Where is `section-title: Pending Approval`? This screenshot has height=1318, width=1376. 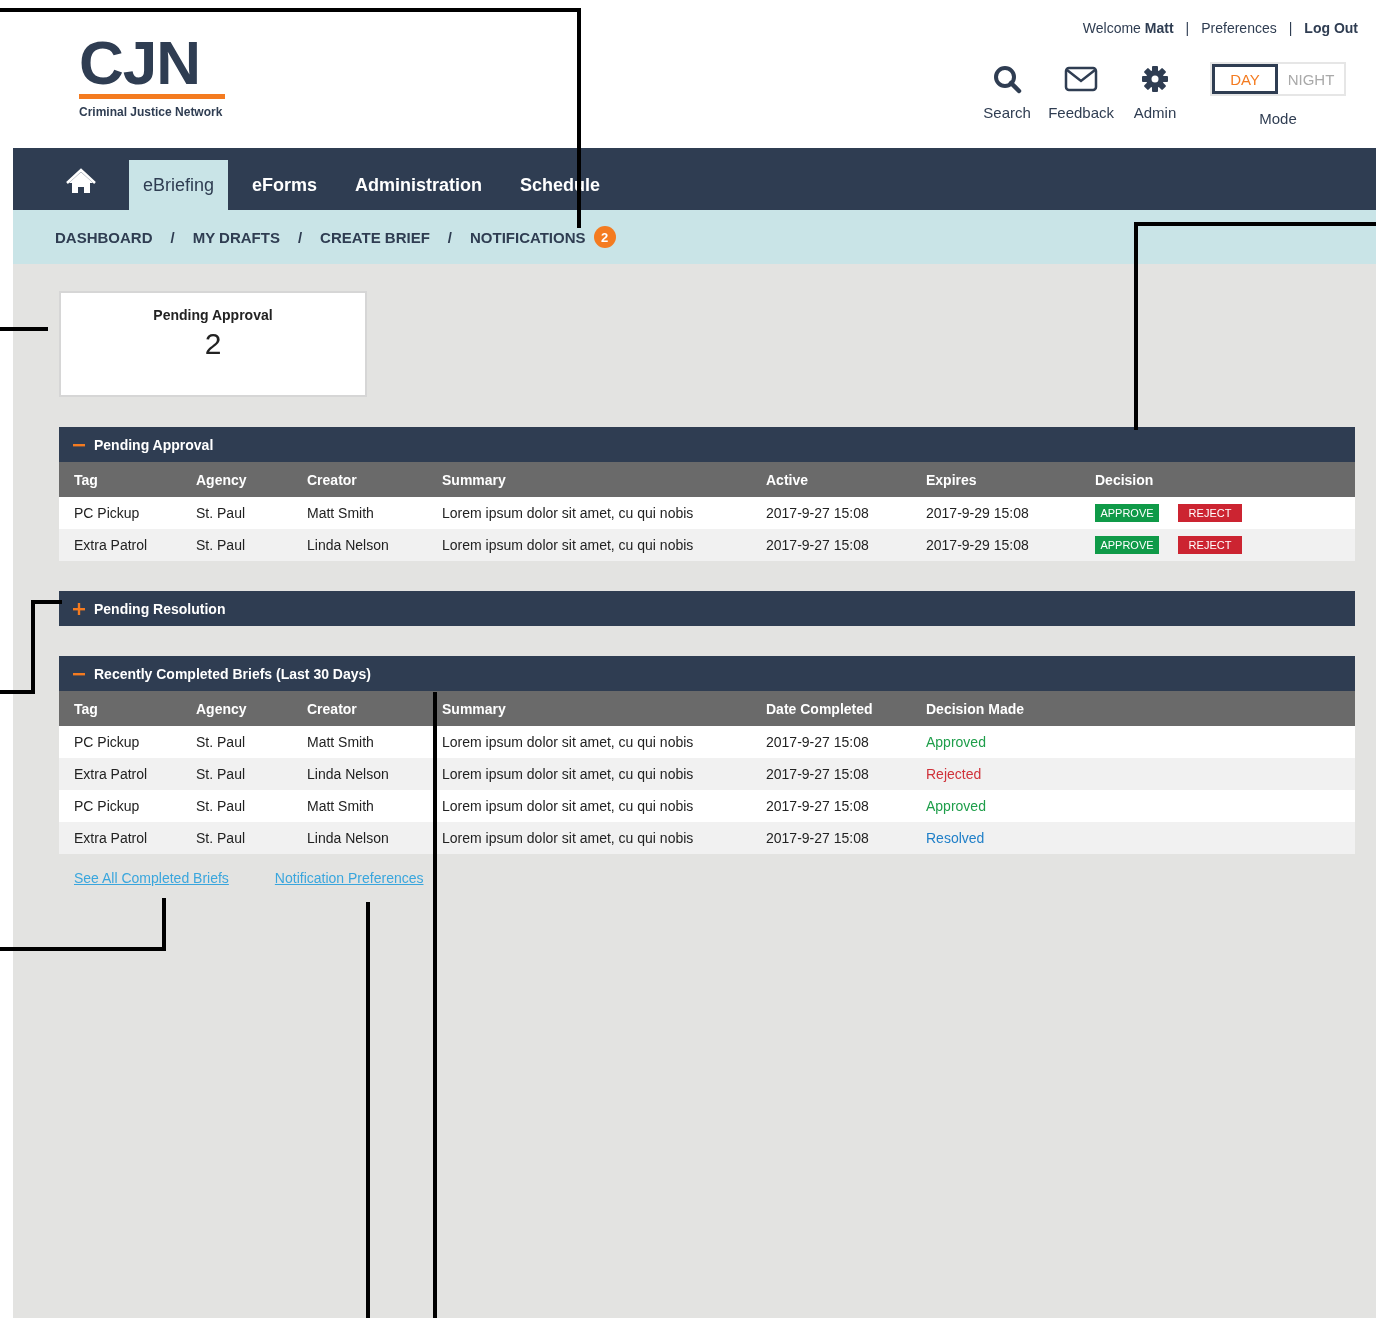 section-title: Pending Approval is located at coordinates (154, 444).